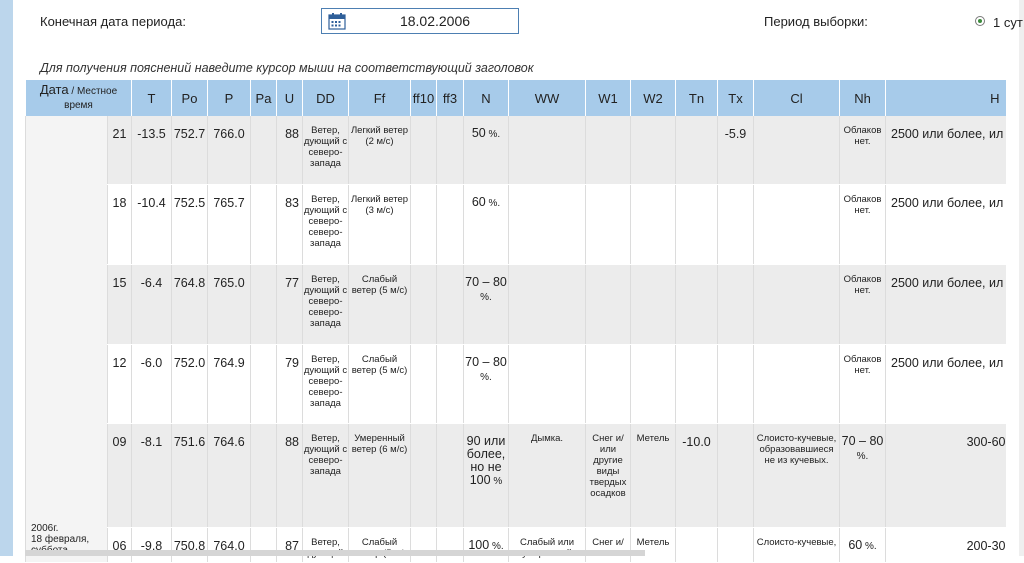  I want to click on cell-po: 751.6, so click(189, 475).